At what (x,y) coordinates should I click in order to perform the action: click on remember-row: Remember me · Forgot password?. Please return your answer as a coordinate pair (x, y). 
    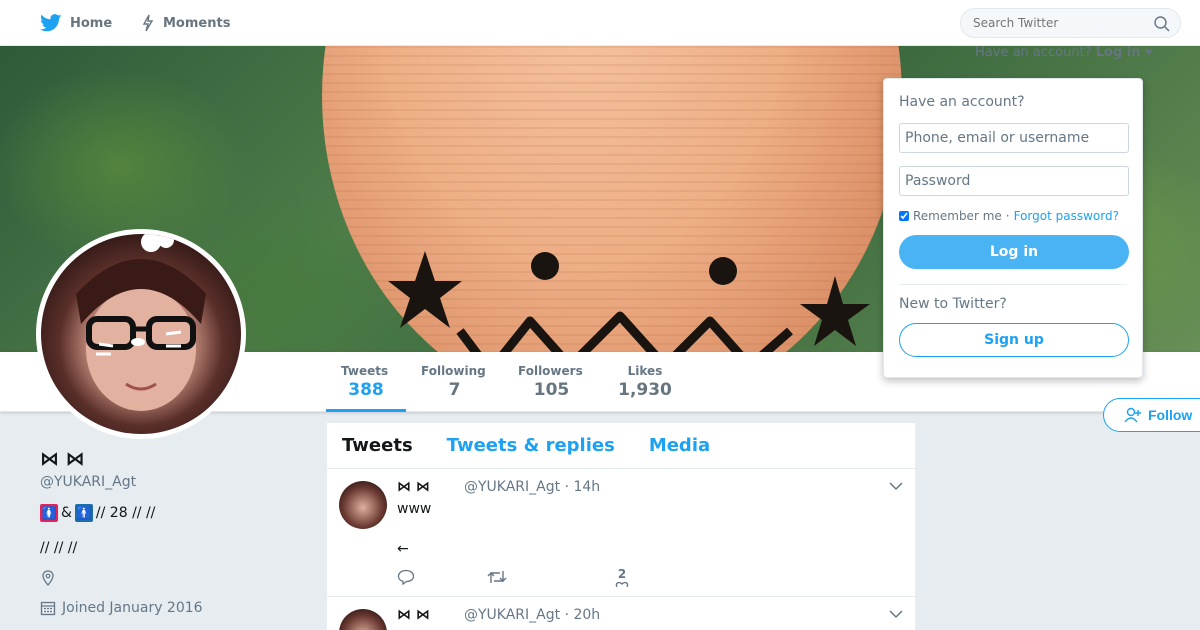
    Looking at the image, I should click on (1013, 216).